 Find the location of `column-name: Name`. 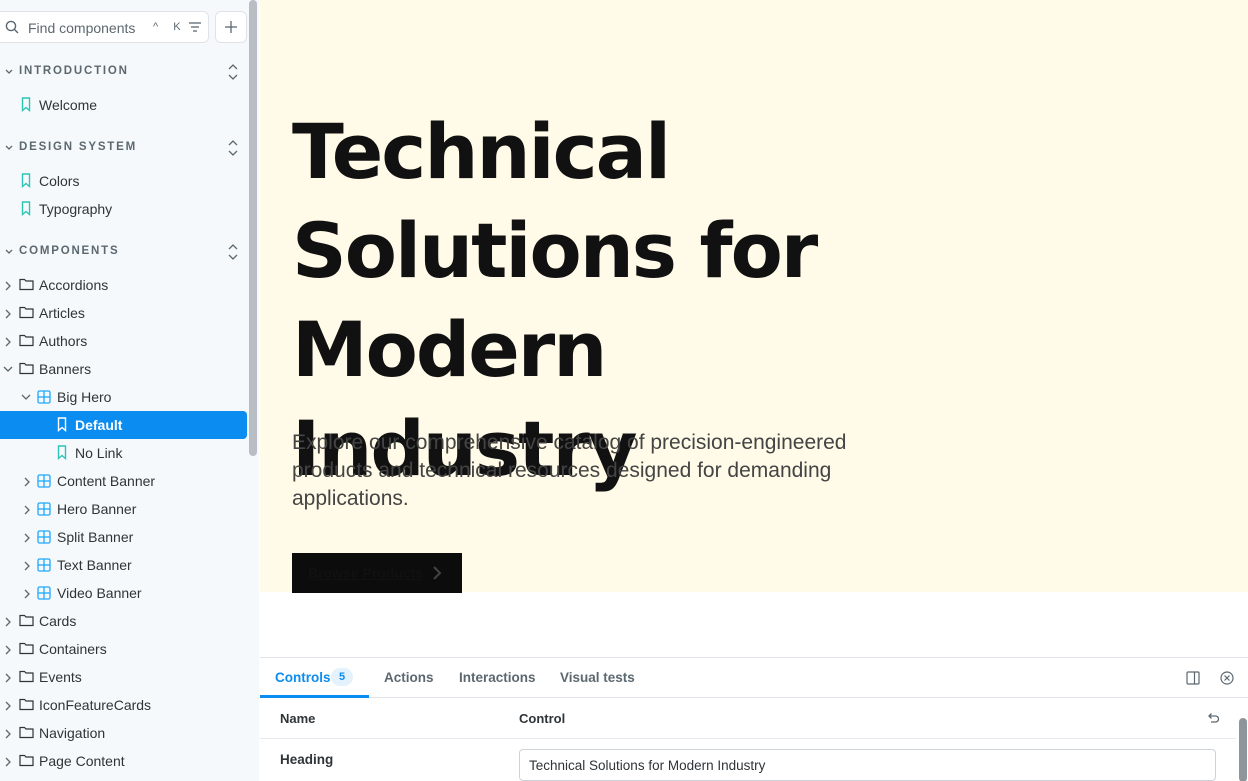

column-name: Name is located at coordinates (298, 718).